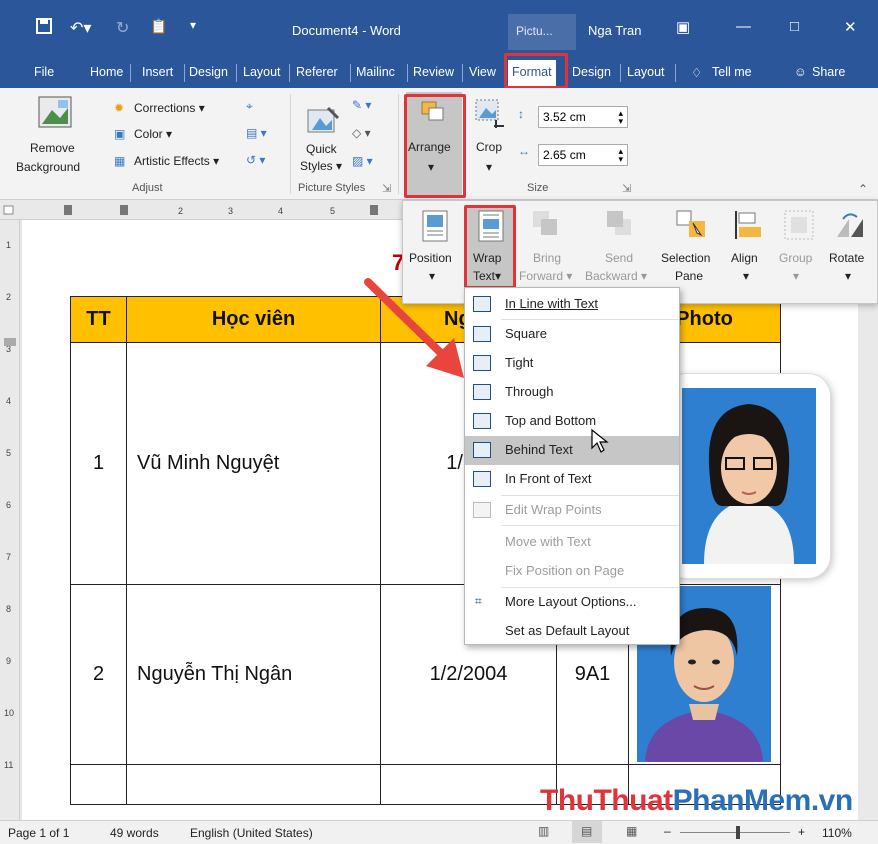 The height and width of the screenshot is (844, 878). What do you see at coordinates (169, 108) in the screenshot?
I see `corrections-button: Corrections ▾` at bounding box center [169, 108].